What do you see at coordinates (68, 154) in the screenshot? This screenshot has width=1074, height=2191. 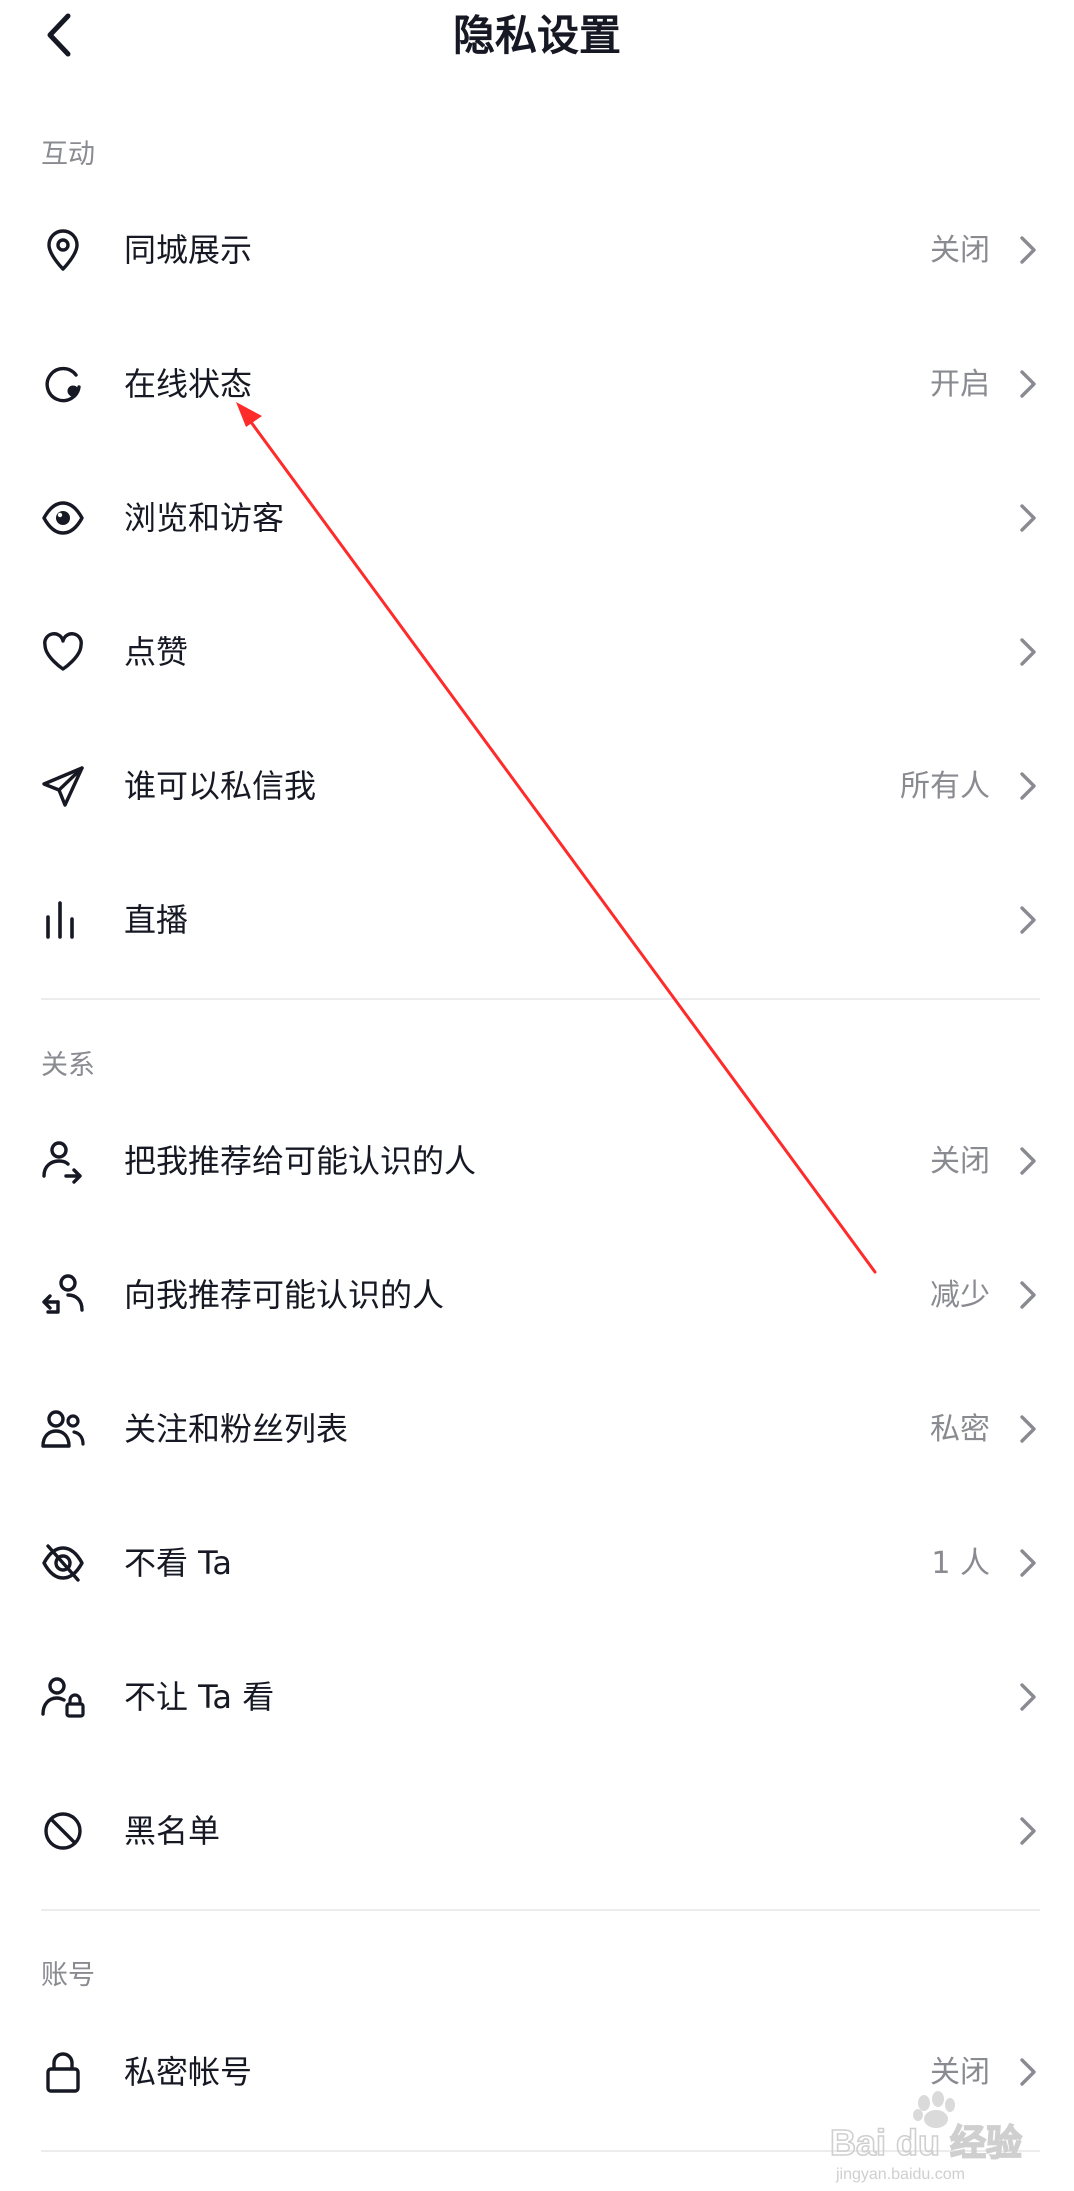 I see `section-label-interaction: 互动` at bounding box center [68, 154].